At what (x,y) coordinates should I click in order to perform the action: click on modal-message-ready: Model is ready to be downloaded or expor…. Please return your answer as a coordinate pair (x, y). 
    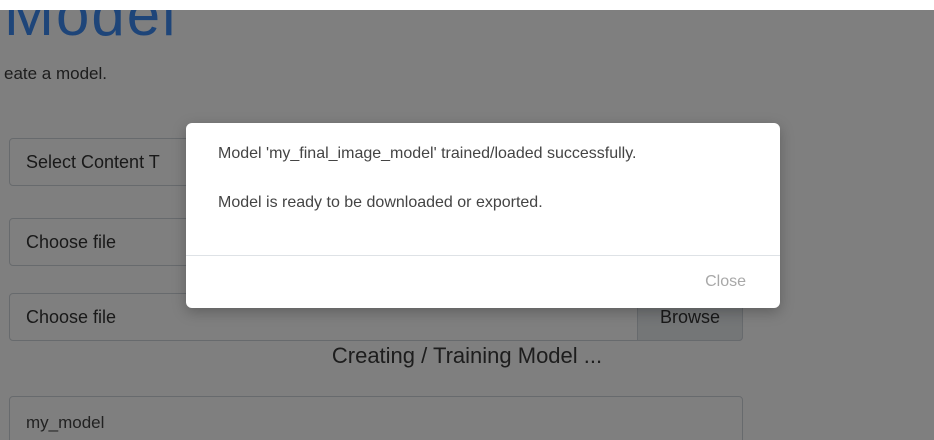
    Looking at the image, I should click on (380, 202).